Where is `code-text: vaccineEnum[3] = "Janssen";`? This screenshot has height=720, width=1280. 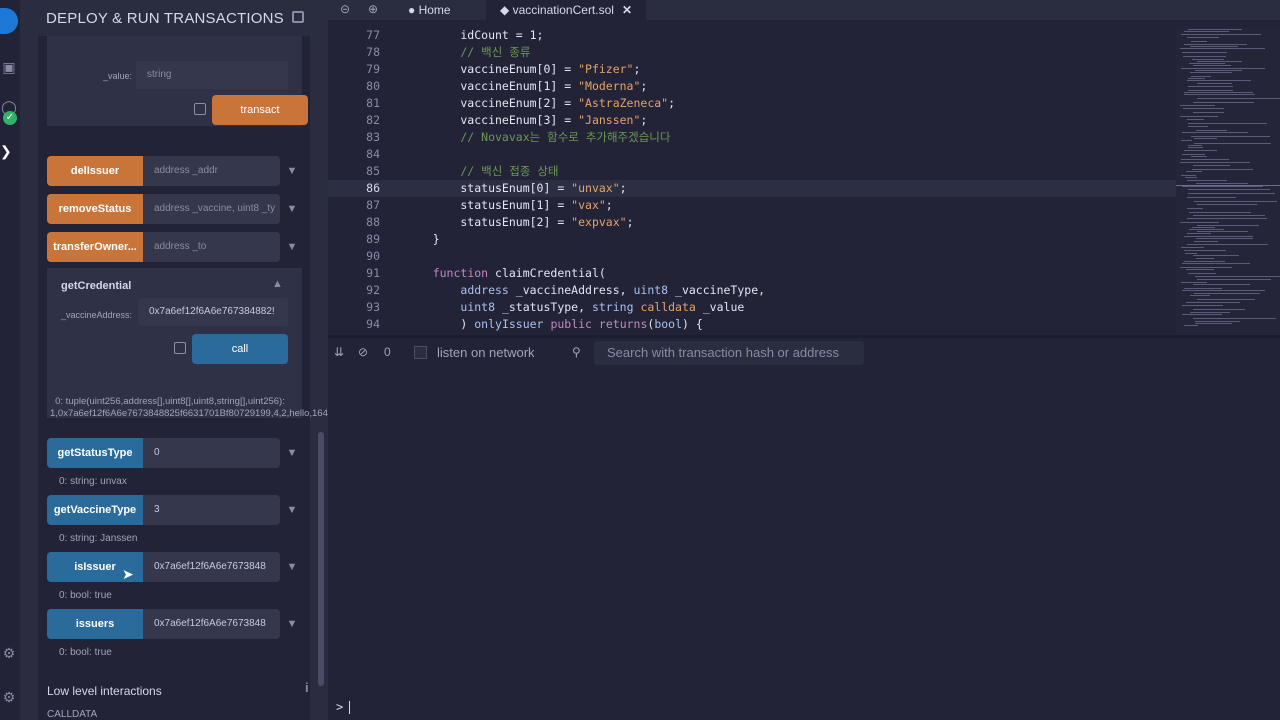 code-text: vaccineEnum[3] = "Janssen"; is located at coordinates (526, 120).